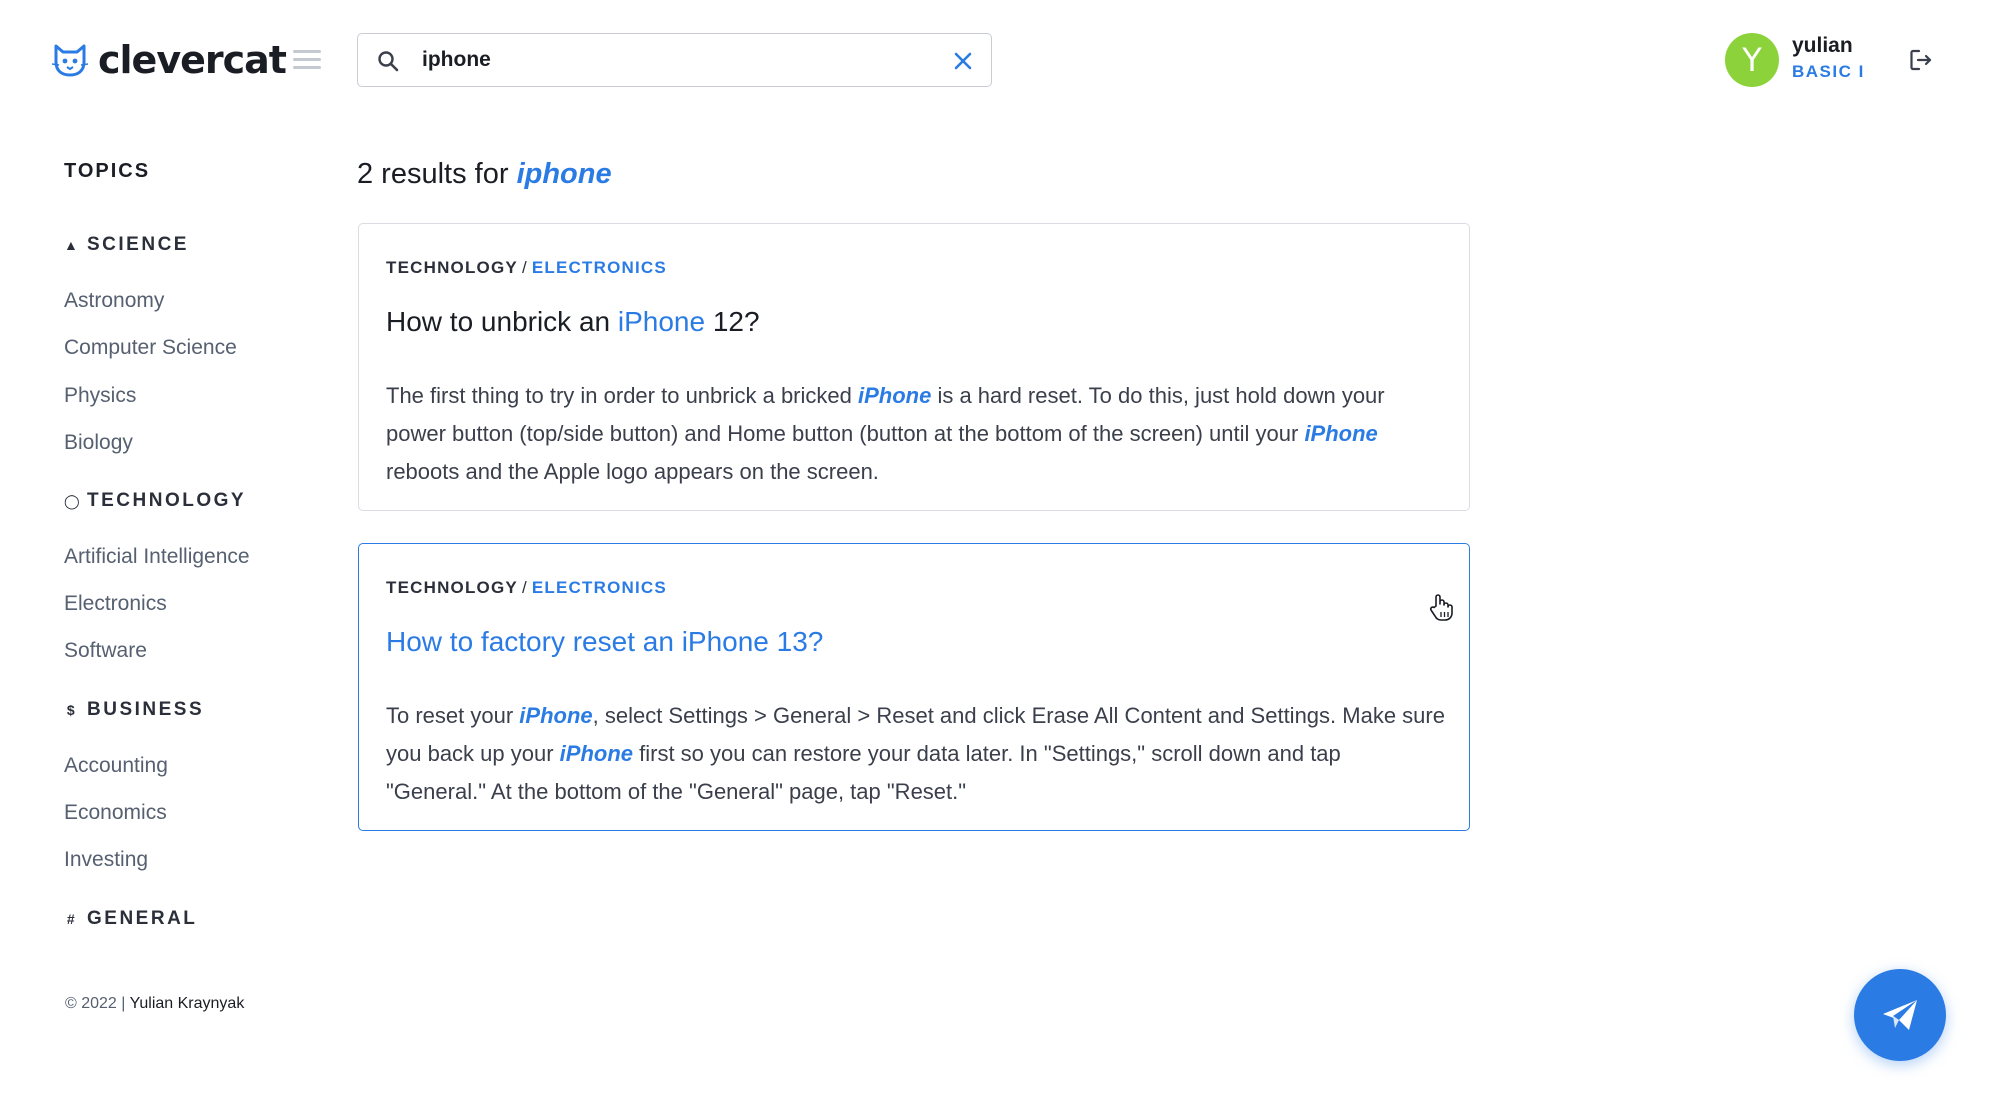 This screenshot has width=1999, height=1102. I want to click on search-bar, so click(674, 60).